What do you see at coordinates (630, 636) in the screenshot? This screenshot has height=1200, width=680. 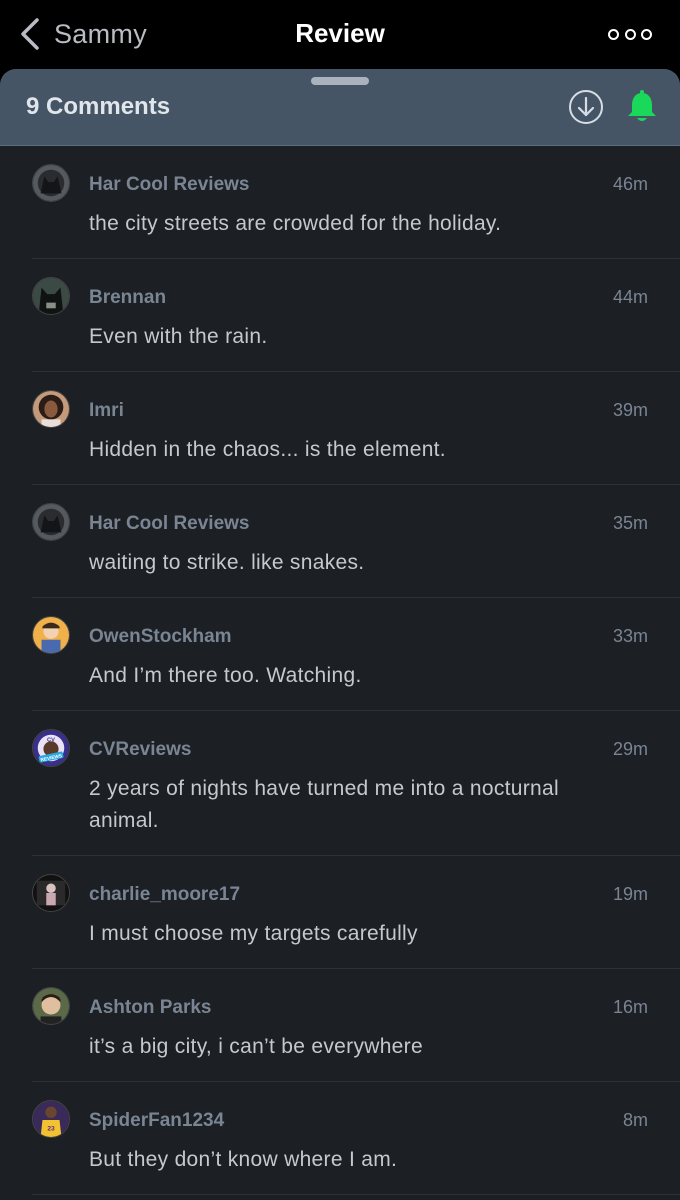 I see `comment-time: 33m` at bounding box center [630, 636].